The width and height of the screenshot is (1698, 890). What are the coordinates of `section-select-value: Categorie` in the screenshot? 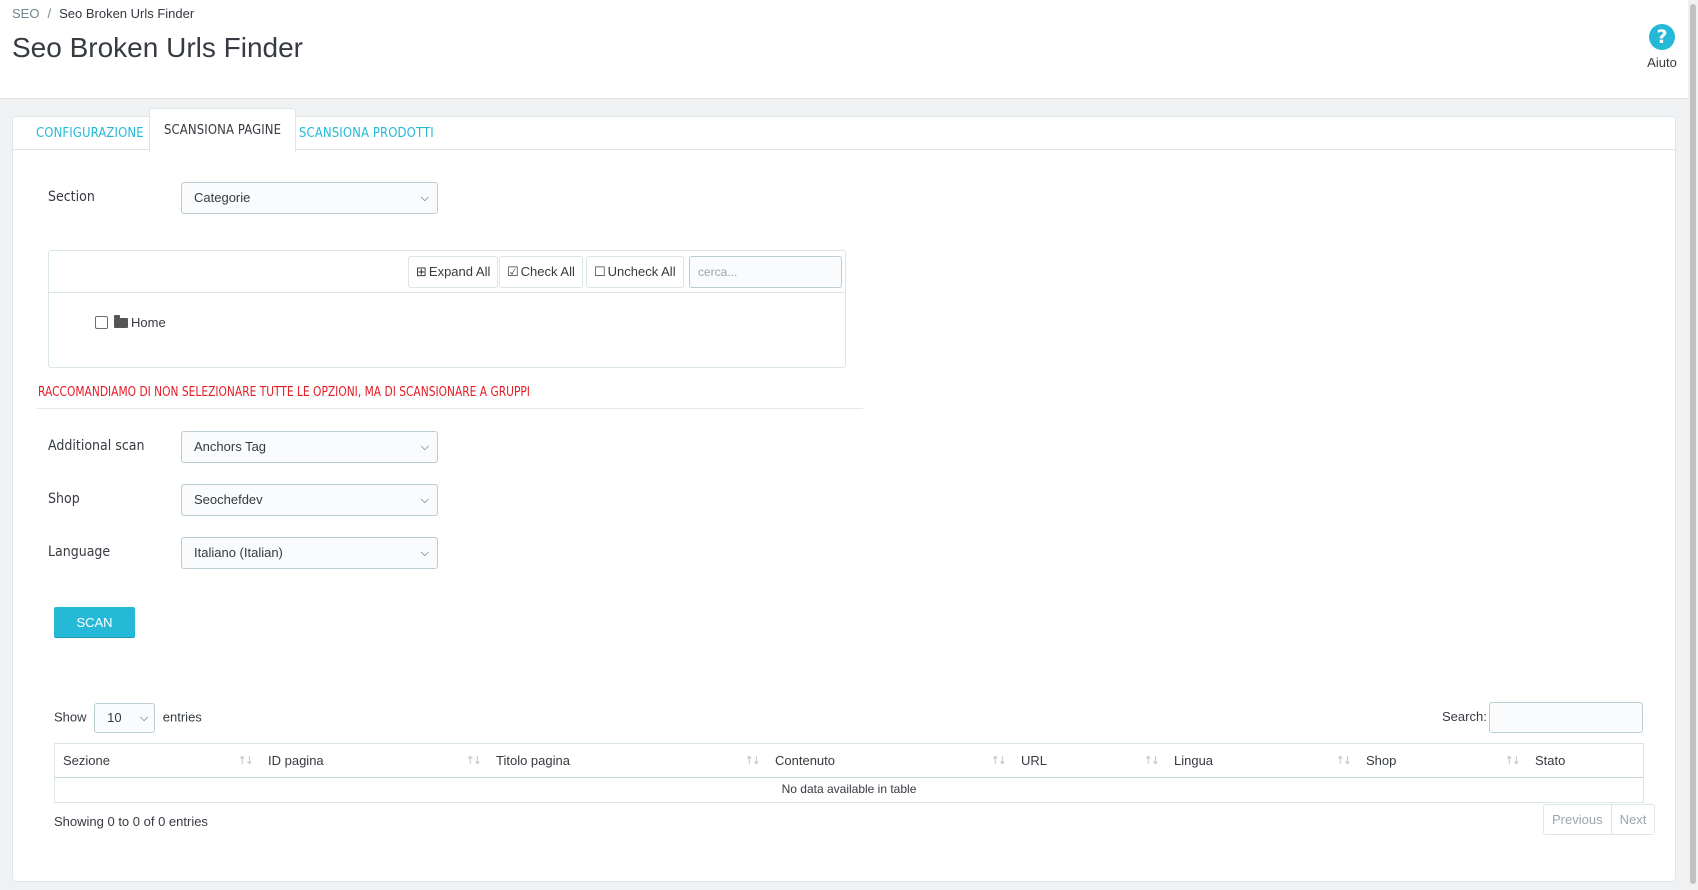 It's located at (222, 197).